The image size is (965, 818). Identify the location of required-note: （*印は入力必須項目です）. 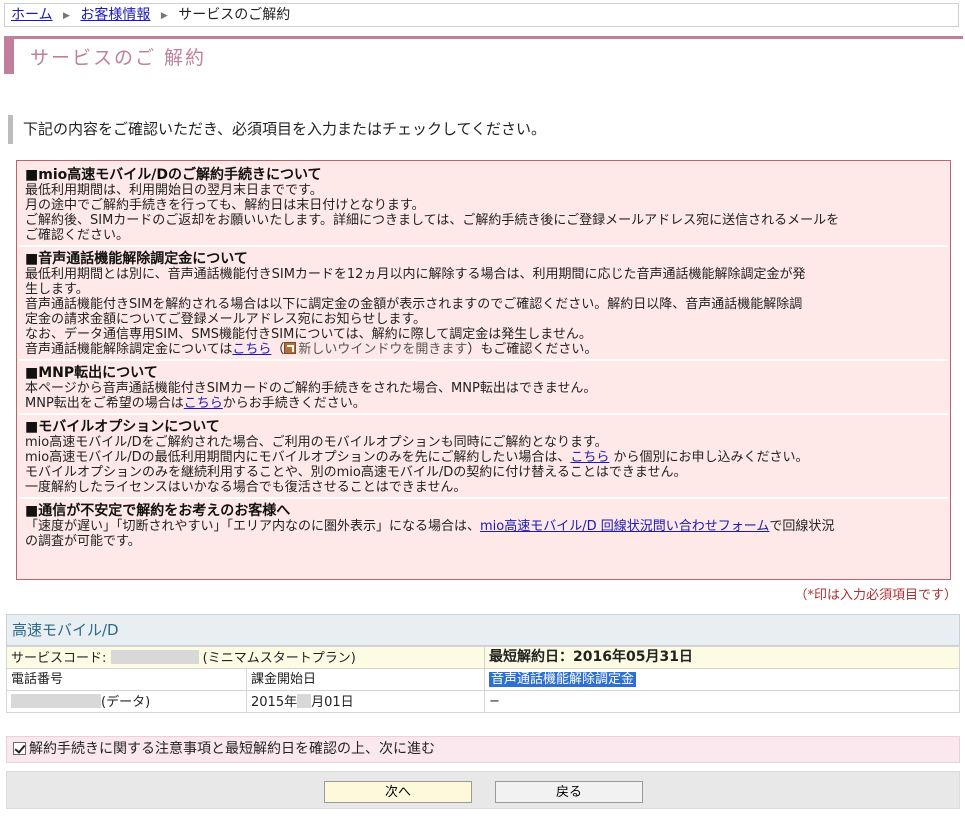
(875, 595).